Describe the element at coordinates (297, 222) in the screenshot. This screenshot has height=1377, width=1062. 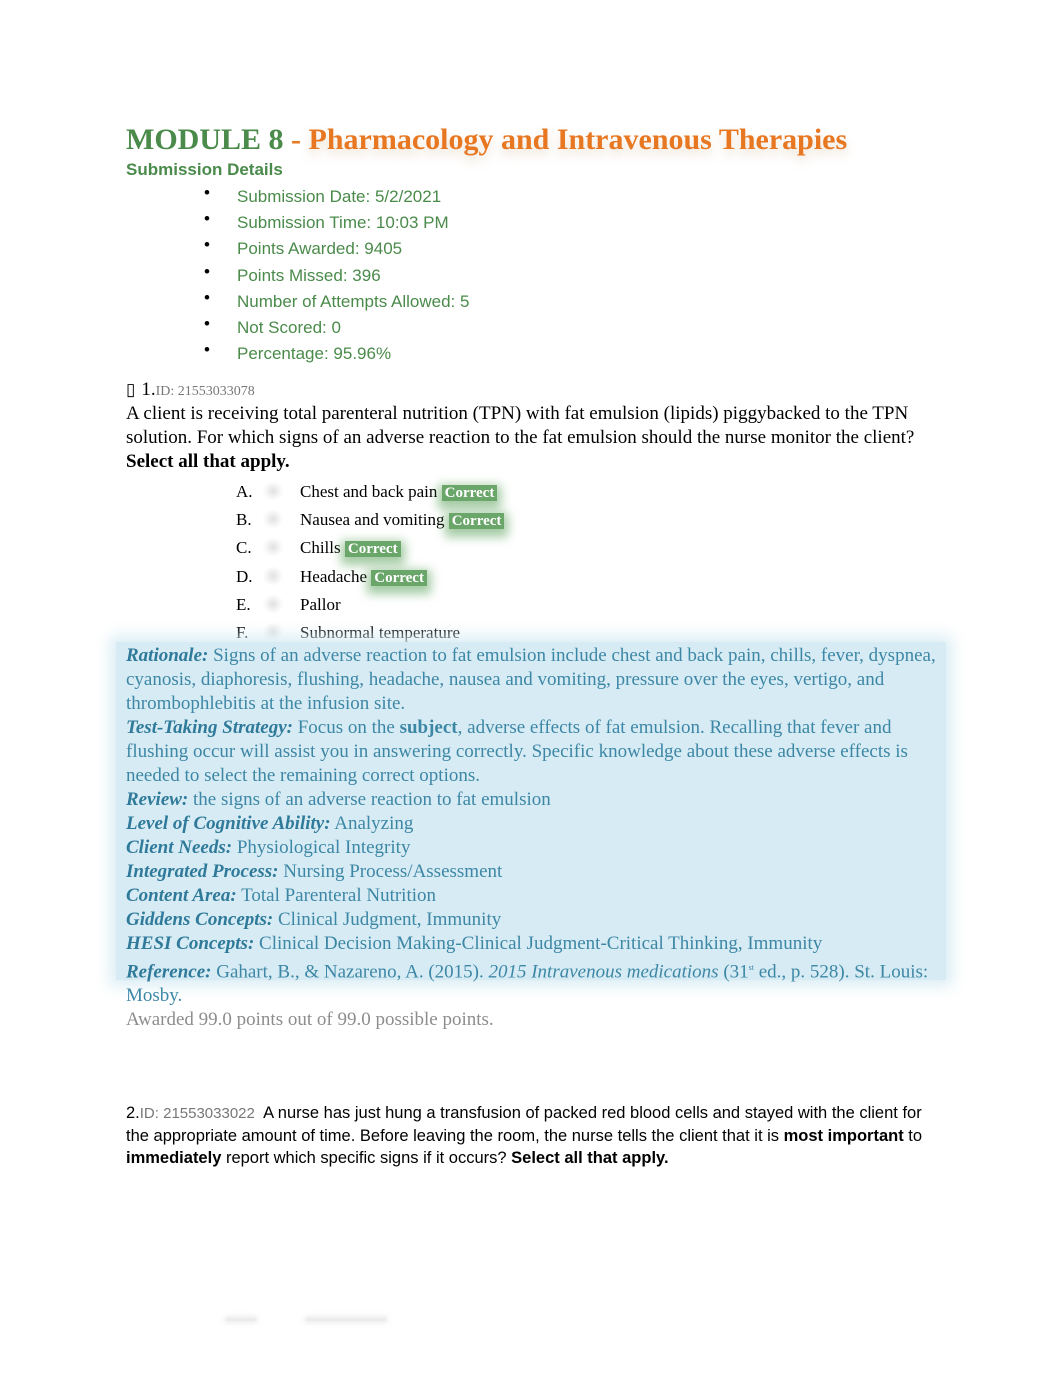
I see `detail-submission-time: • Submission Time: 10:03 PM` at that location.